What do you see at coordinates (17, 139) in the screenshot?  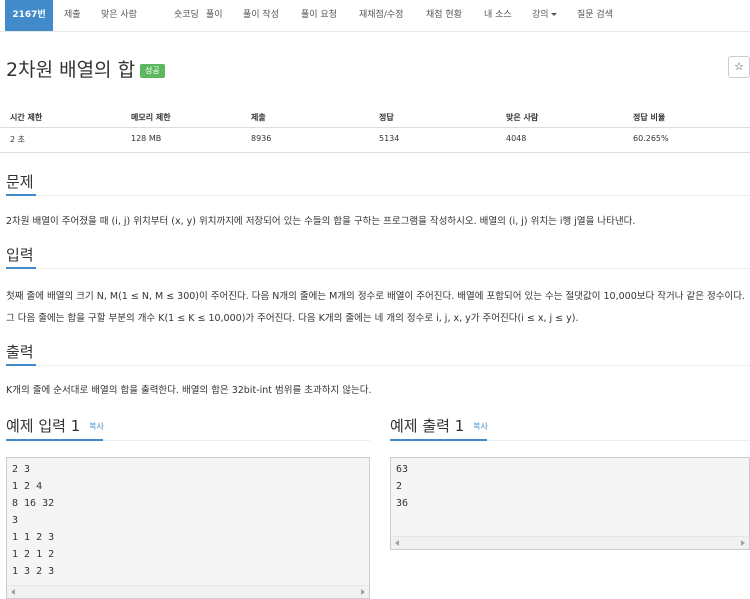 I see `value-time-limit: 2 초` at bounding box center [17, 139].